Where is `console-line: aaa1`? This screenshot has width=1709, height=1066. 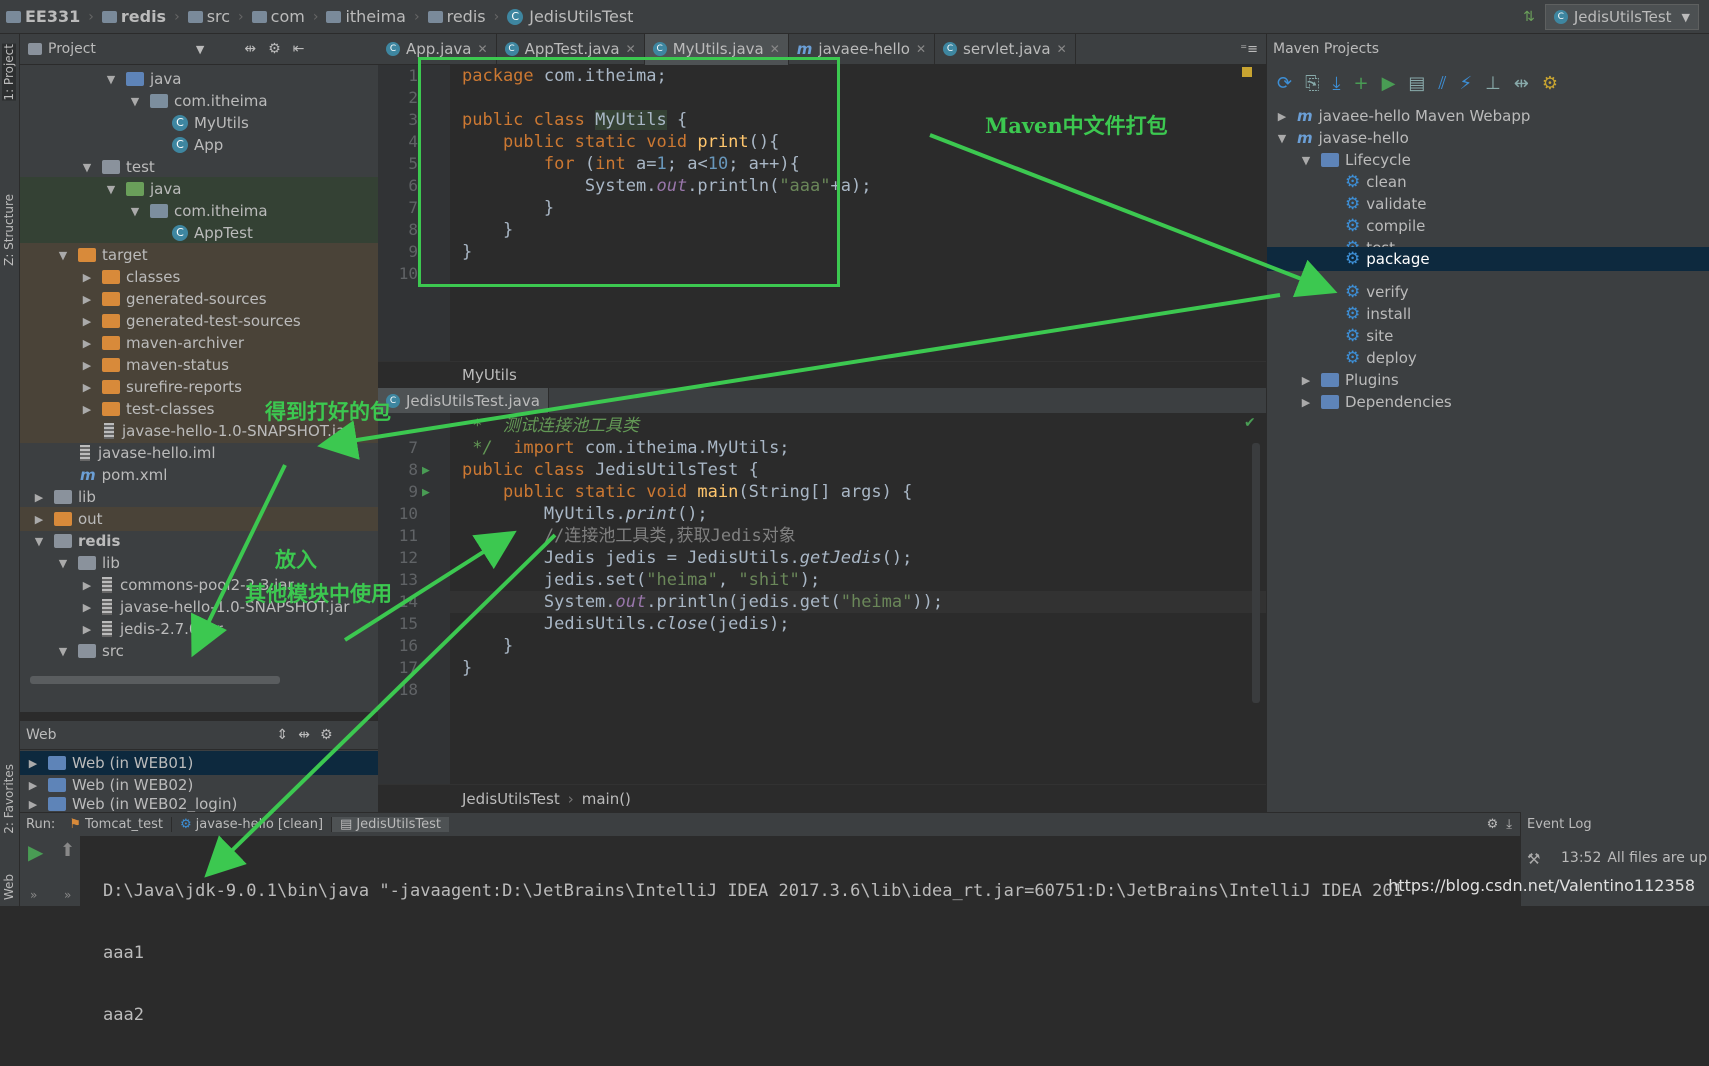
console-line: aaa1 is located at coordinates (123, 953).